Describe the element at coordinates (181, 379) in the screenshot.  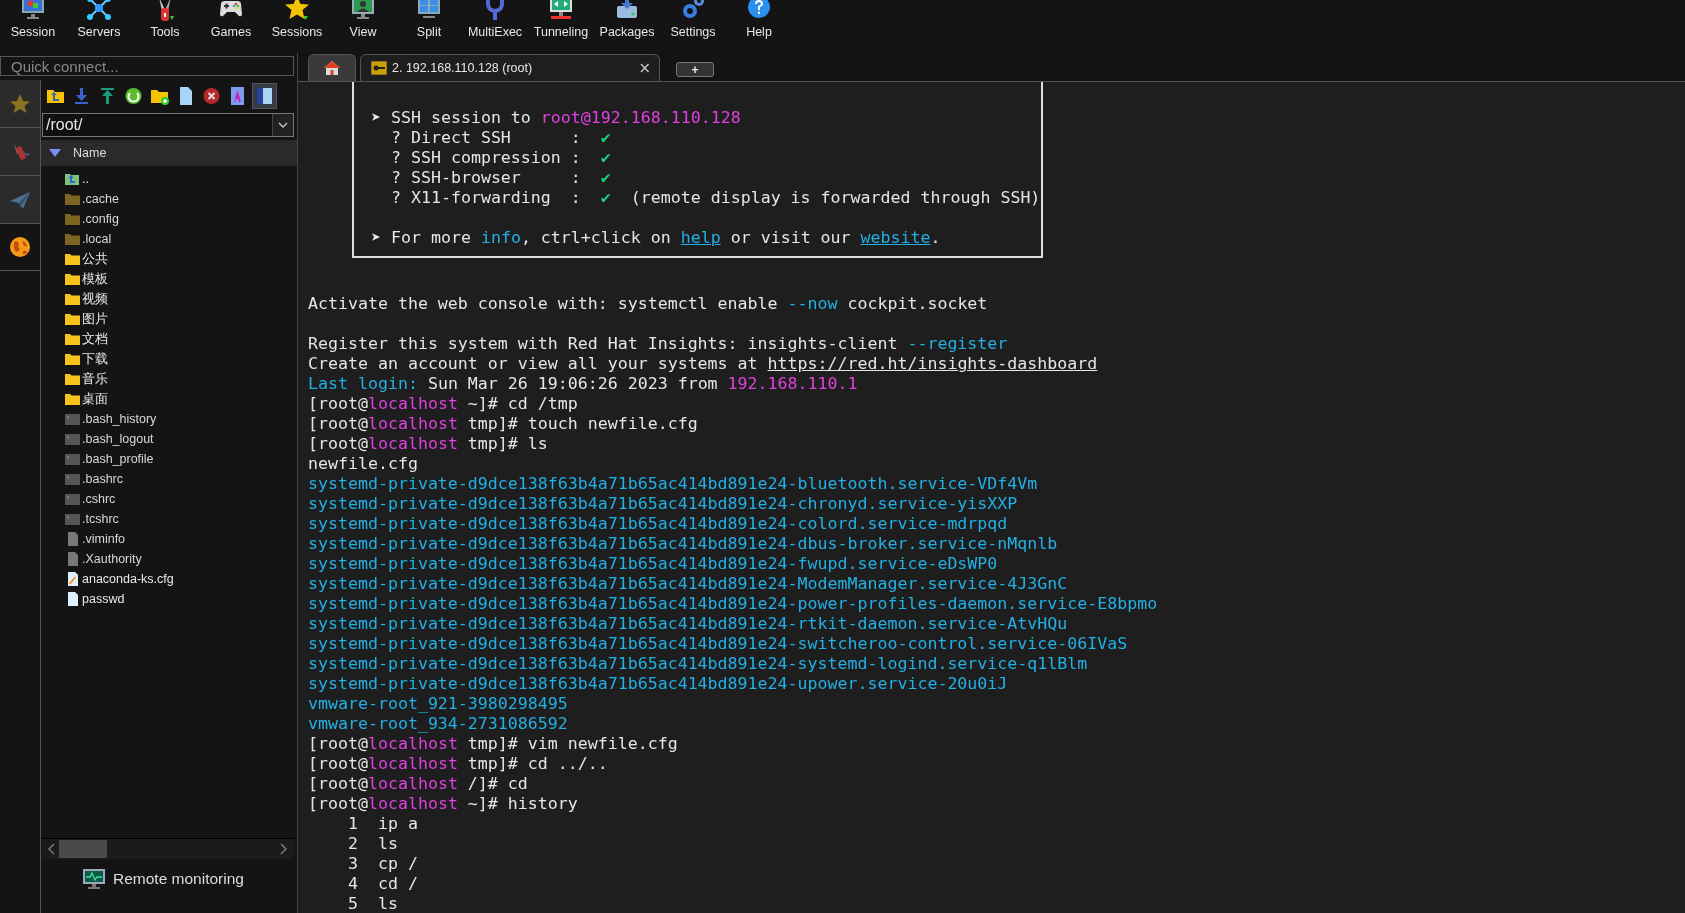
I see `file-row: 音乐` at that location.